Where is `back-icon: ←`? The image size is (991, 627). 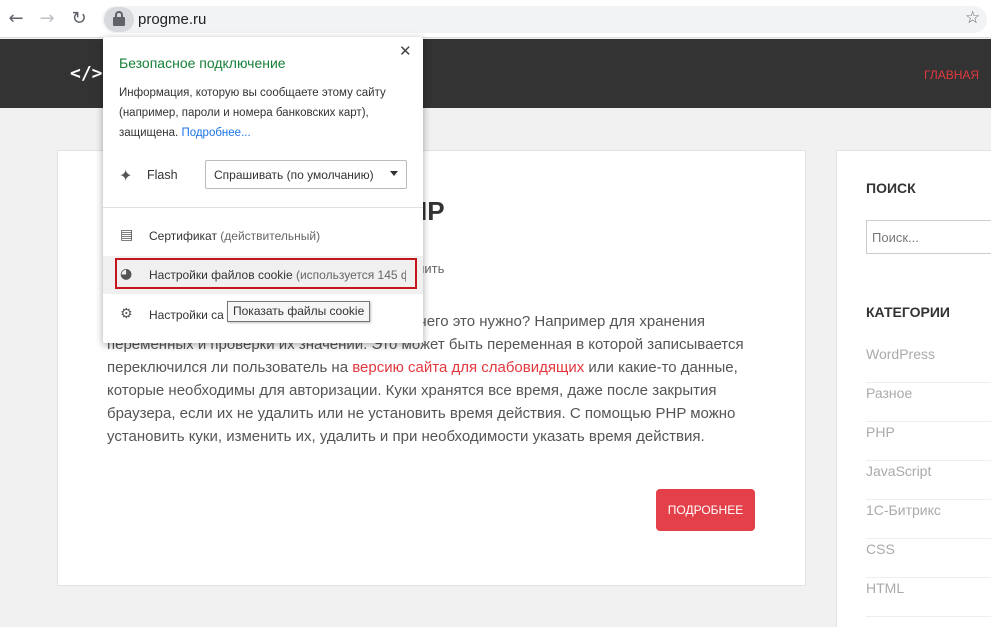
back-icon: ← is located at coordinates (16, 19).